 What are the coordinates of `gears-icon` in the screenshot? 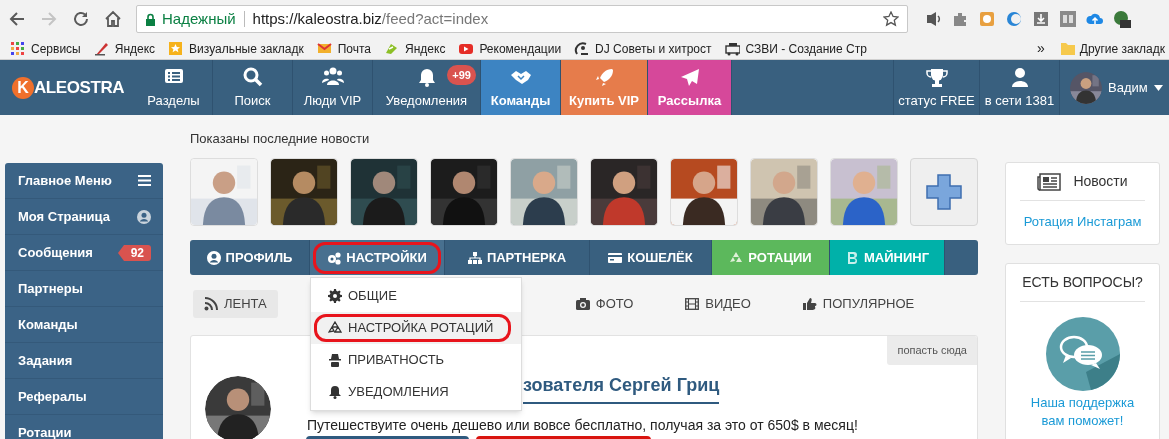 It's located at (334, 257).